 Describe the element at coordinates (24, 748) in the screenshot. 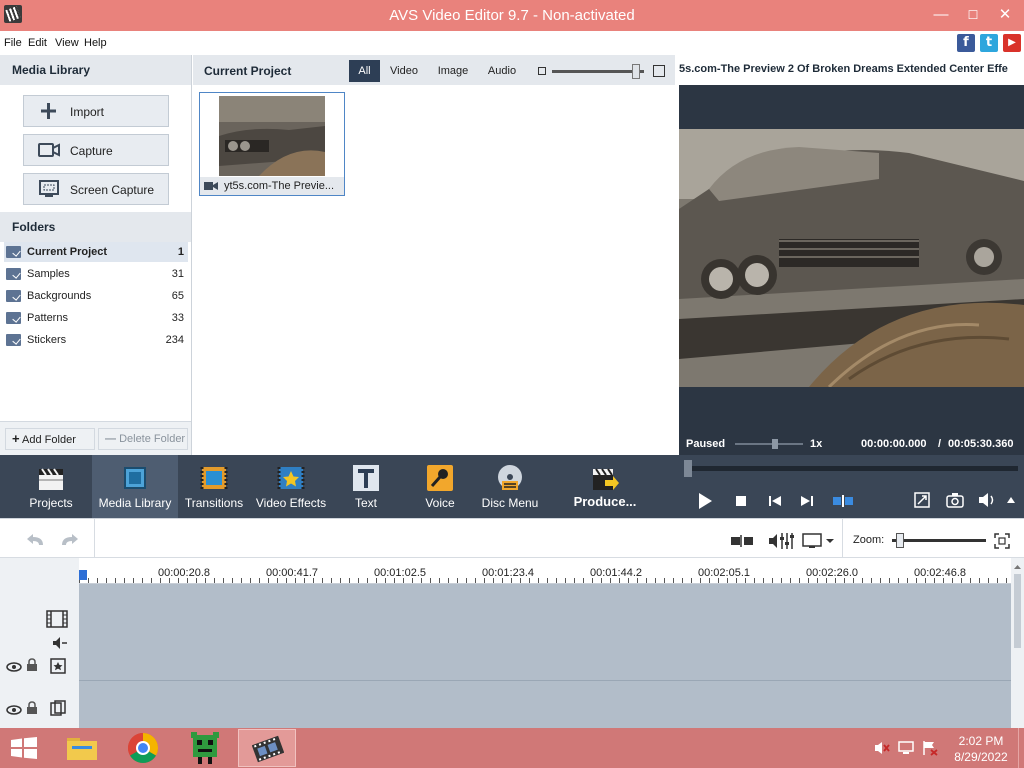

I see `windows-start-icon` at that location.